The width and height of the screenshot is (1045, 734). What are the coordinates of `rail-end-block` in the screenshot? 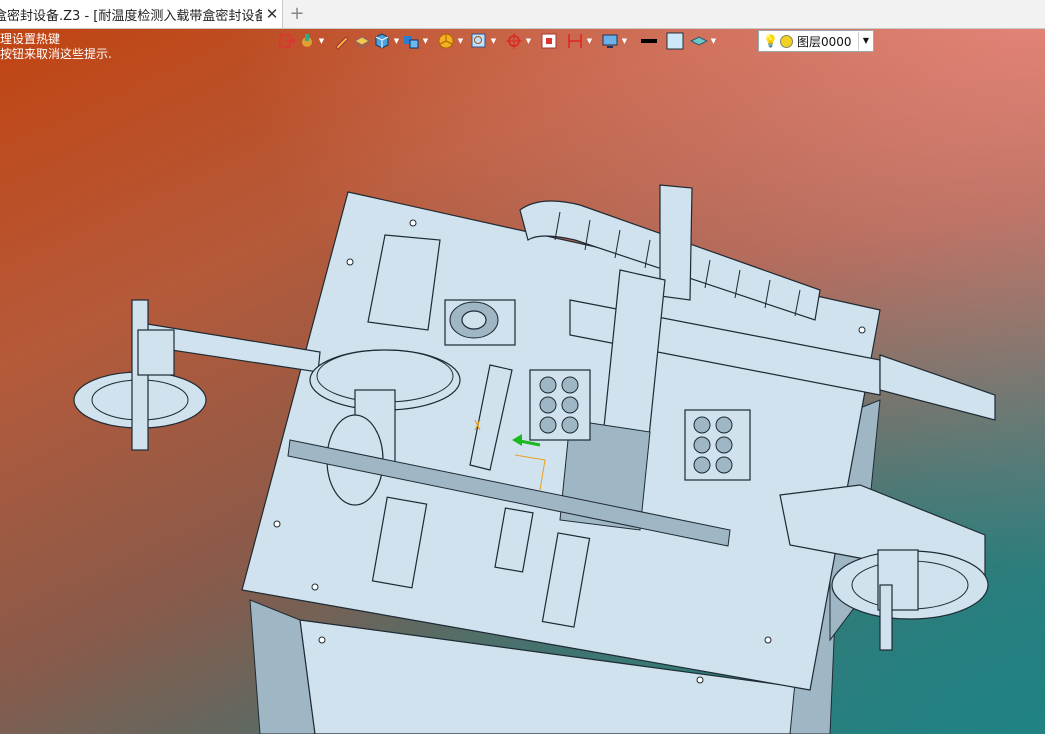 It's located at (937, 387).